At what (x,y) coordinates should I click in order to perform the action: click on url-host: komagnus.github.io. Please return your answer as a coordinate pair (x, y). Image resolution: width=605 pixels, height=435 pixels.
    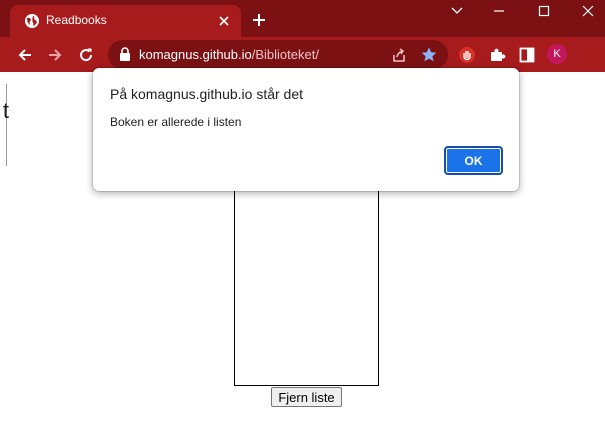
    Looking at the image, I should click on (195, 54).